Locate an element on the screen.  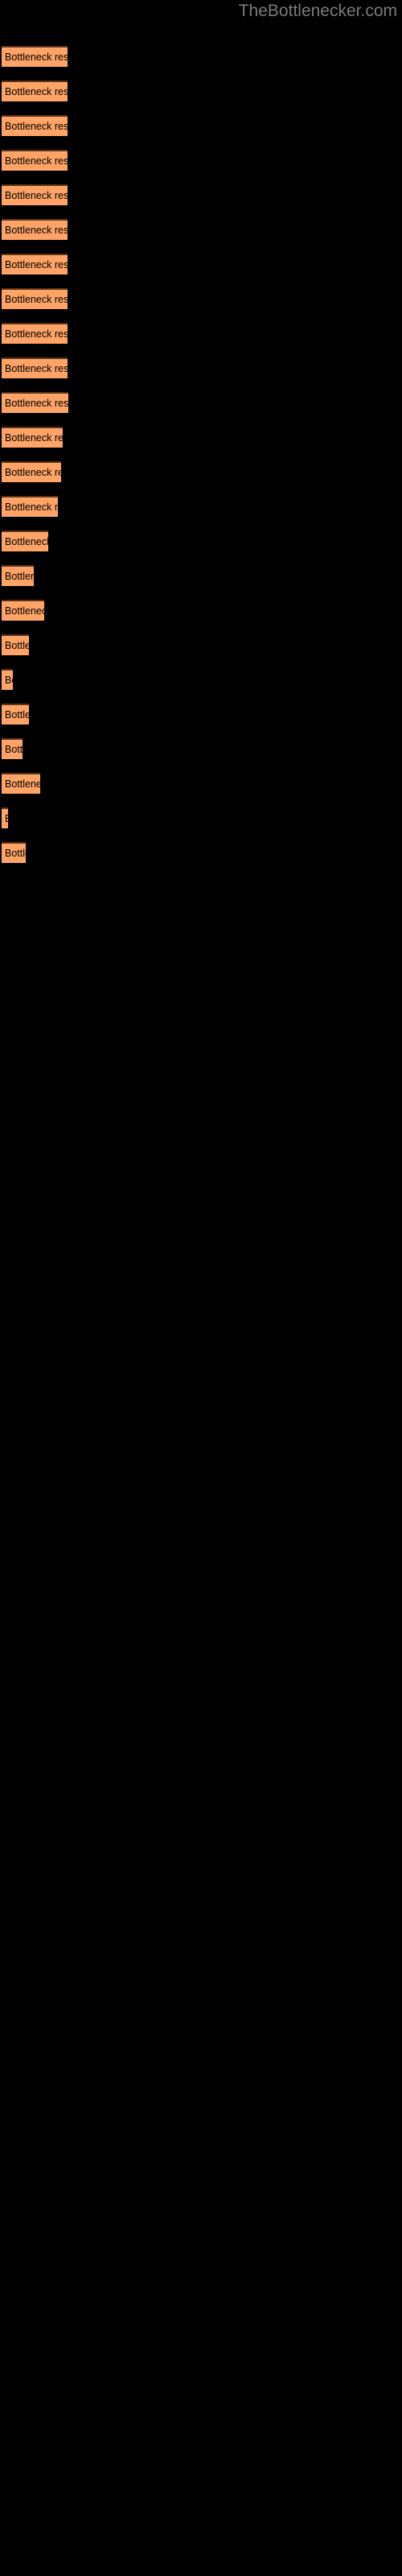
bar-label-4: Bottleneck result is located at coordinates (36, 161).